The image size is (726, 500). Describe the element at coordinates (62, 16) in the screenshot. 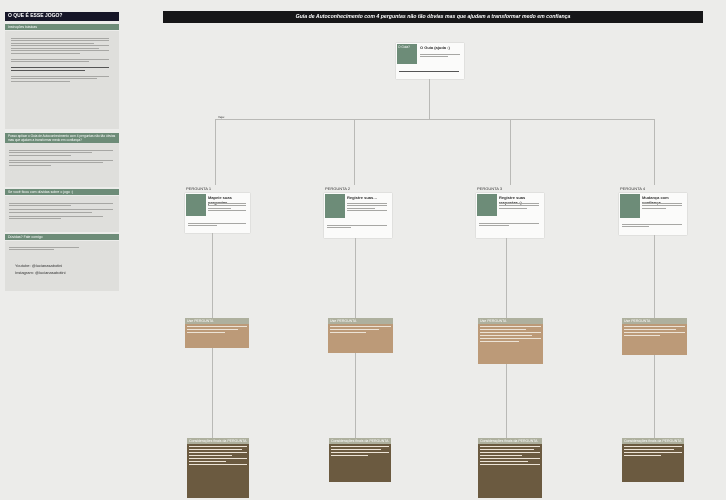

I see `sidebar-title: O QUE É ESSE JOGO?` at that location.